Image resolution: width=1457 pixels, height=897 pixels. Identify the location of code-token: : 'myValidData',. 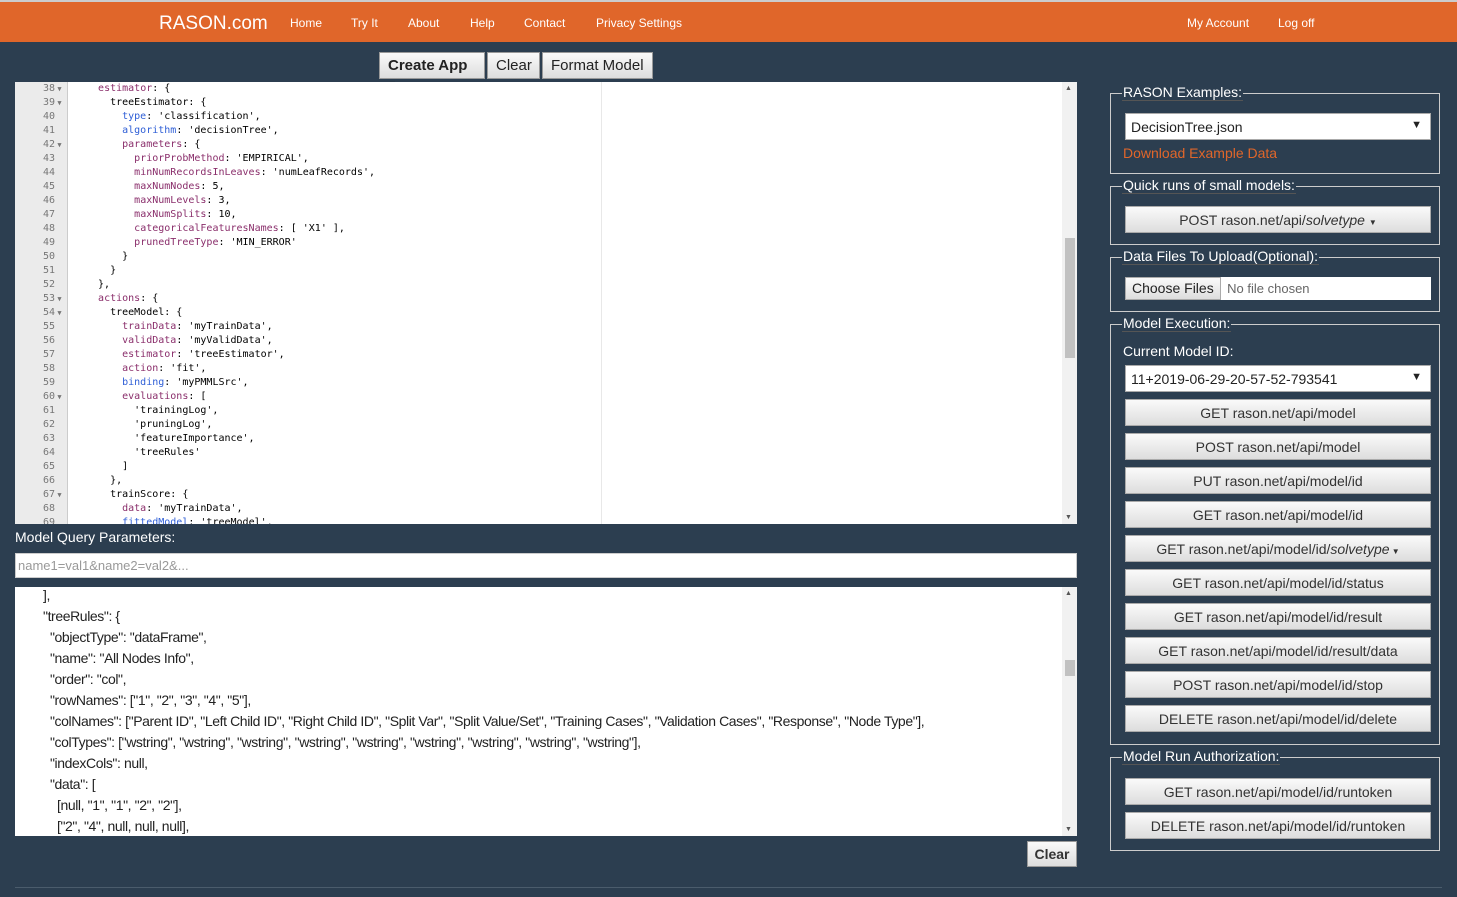
(224, 340).